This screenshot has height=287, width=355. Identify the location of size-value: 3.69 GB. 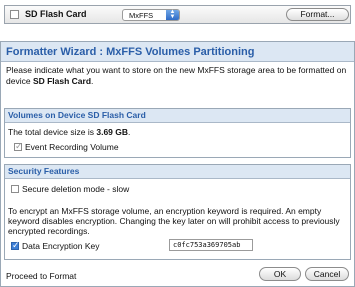
(112, 132).